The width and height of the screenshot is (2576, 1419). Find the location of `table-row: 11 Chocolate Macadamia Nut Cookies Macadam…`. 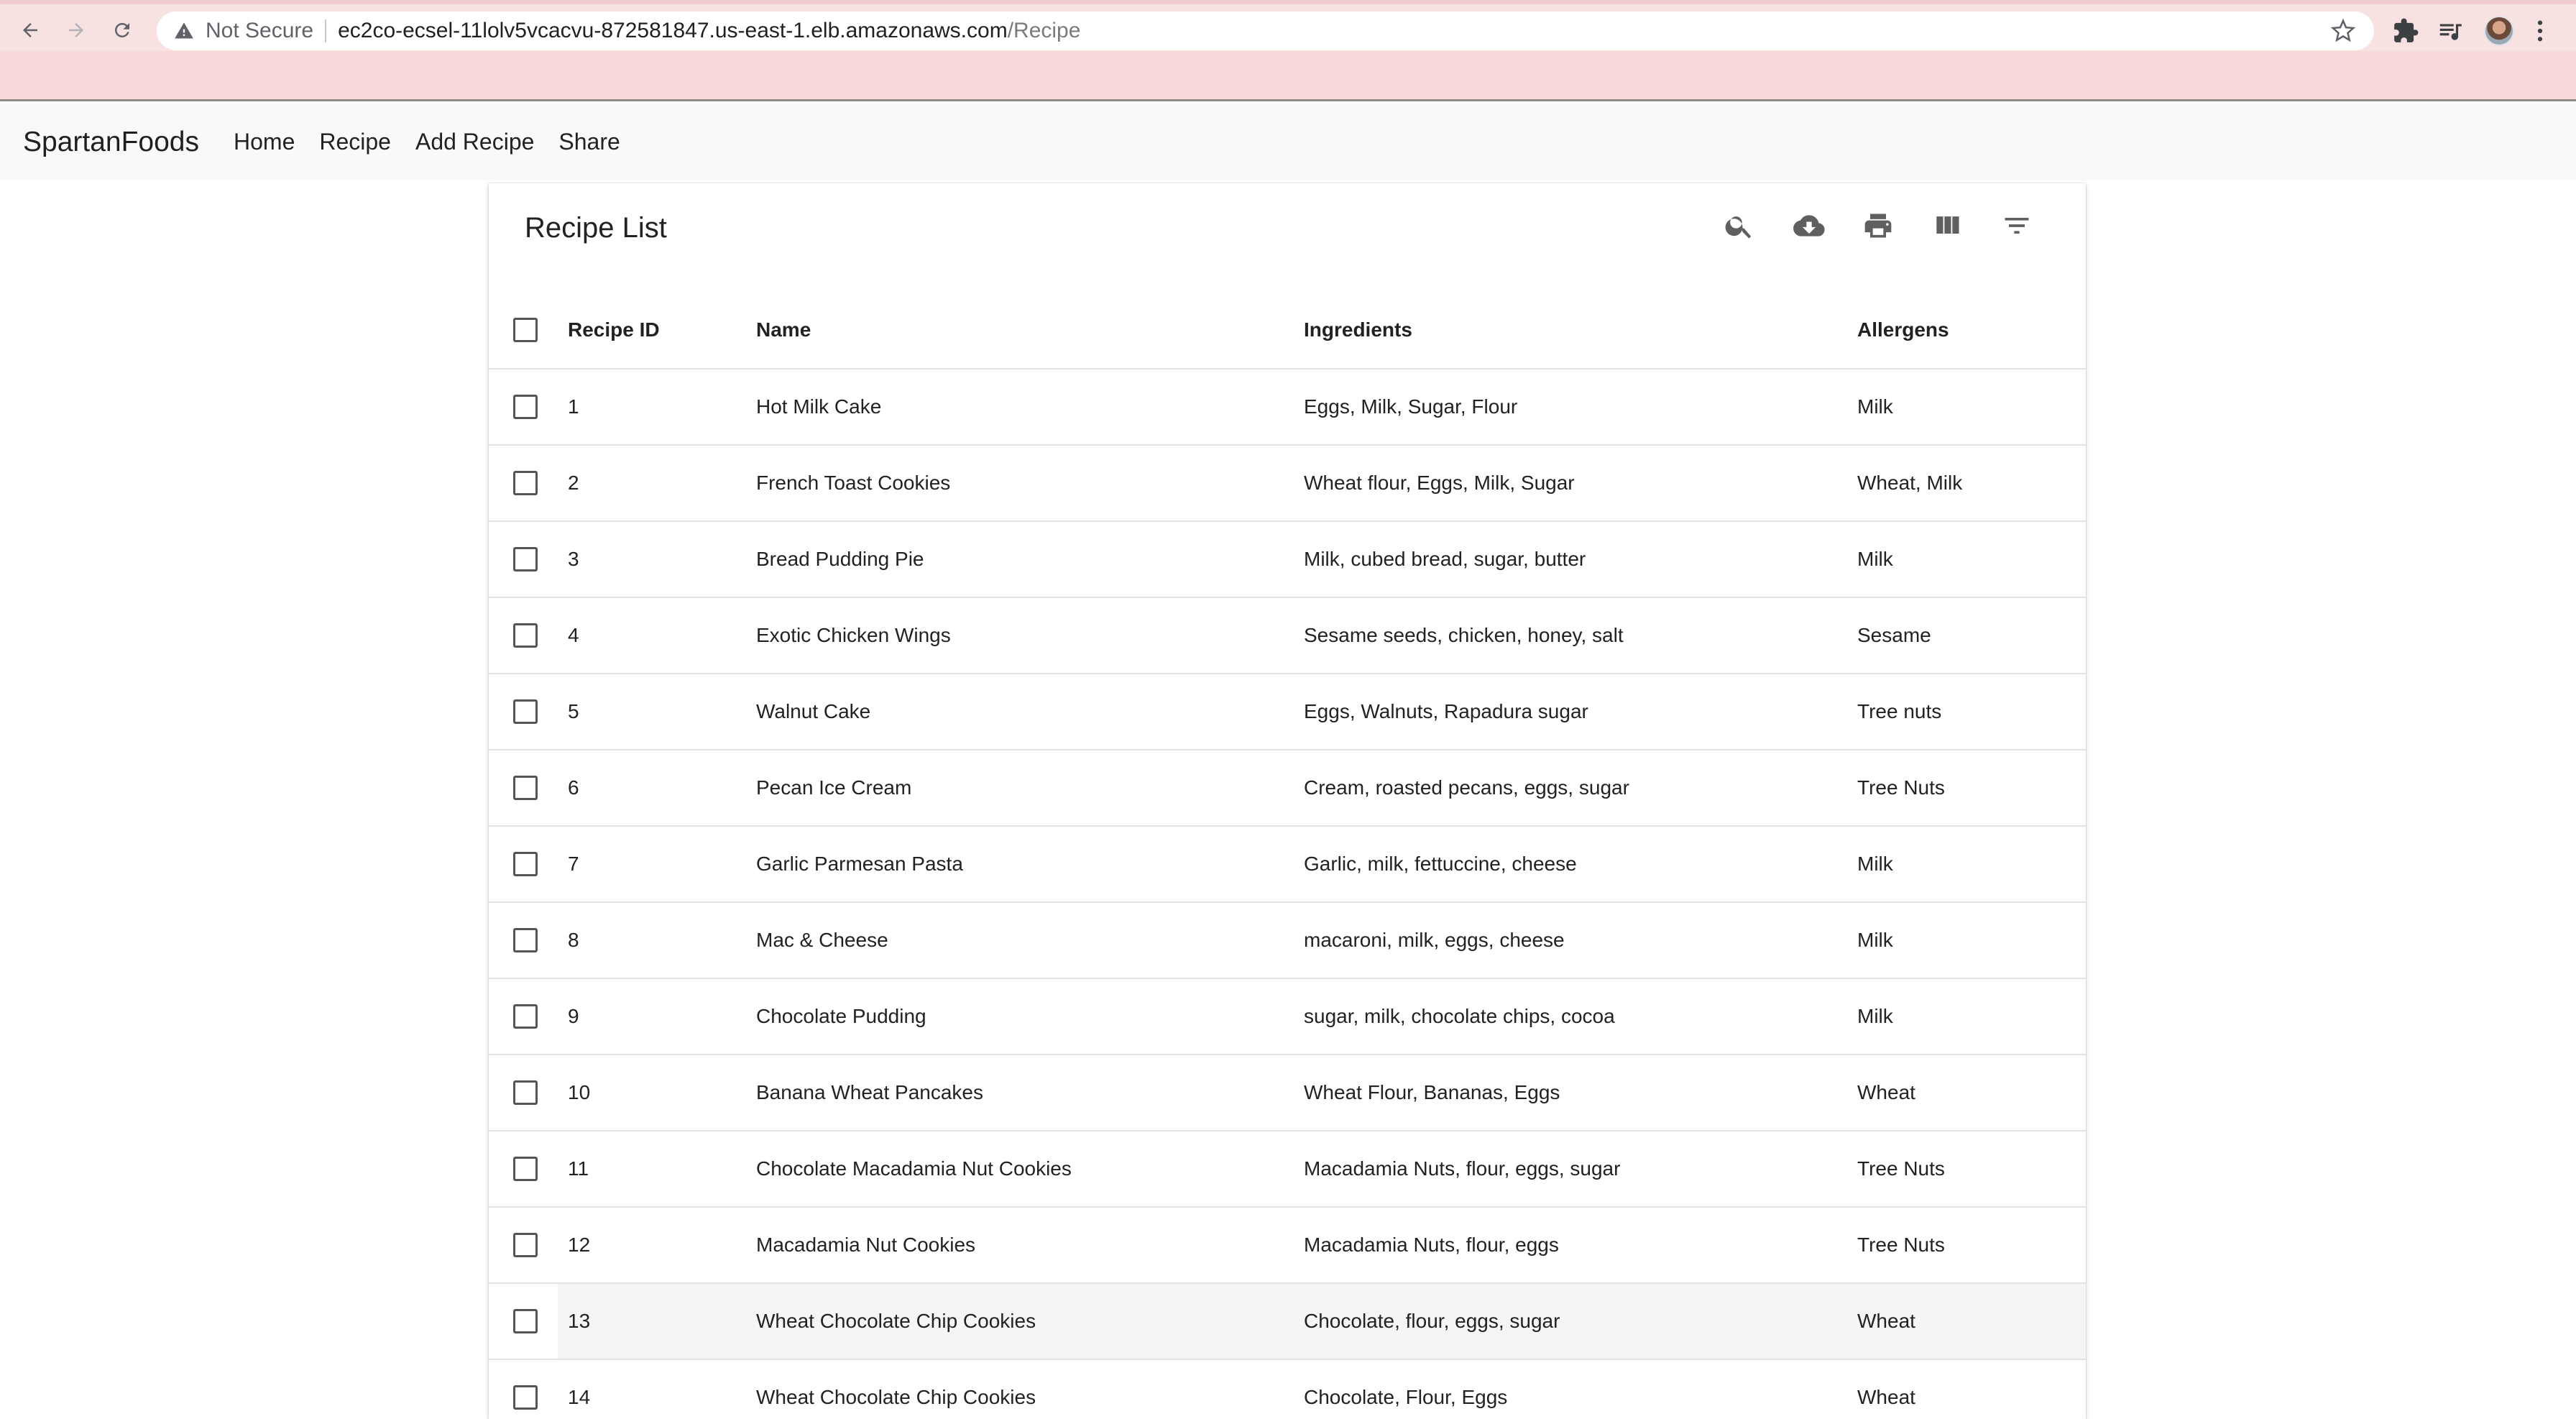

table-row: 11 Chocolate Macadamia Nut Cookies Macadam… is located at coordinates (1287, 1169).